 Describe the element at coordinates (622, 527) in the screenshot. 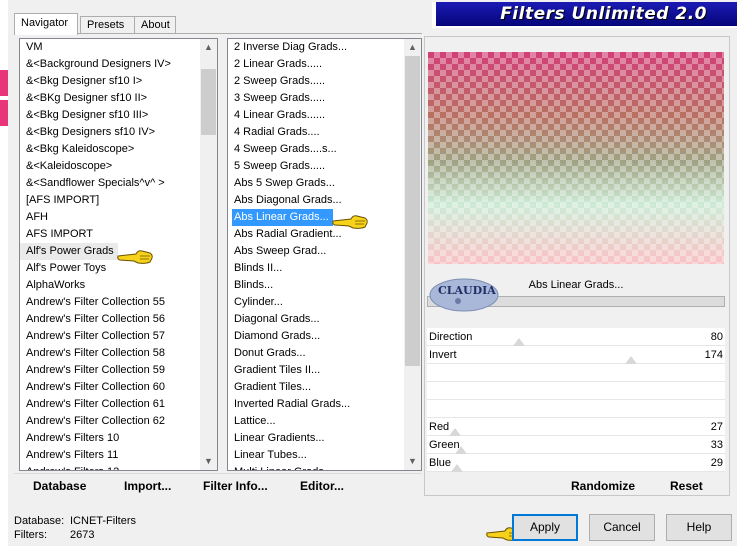

I see `cancel-button: Cancel` at that location.